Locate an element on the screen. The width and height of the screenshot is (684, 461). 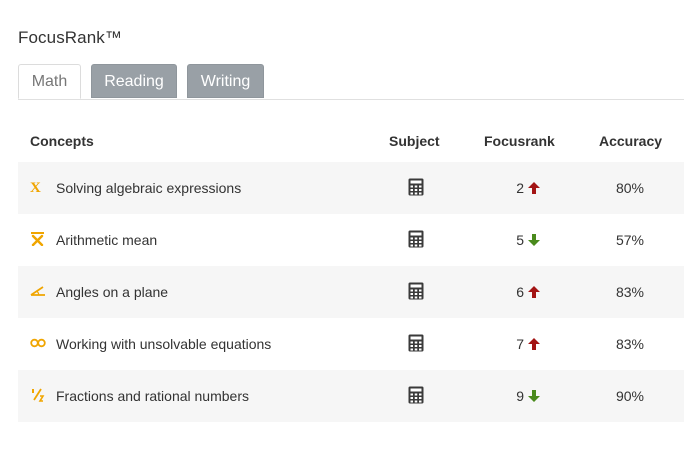
accuracy-value: 90% is located at coordinates (630, 396).